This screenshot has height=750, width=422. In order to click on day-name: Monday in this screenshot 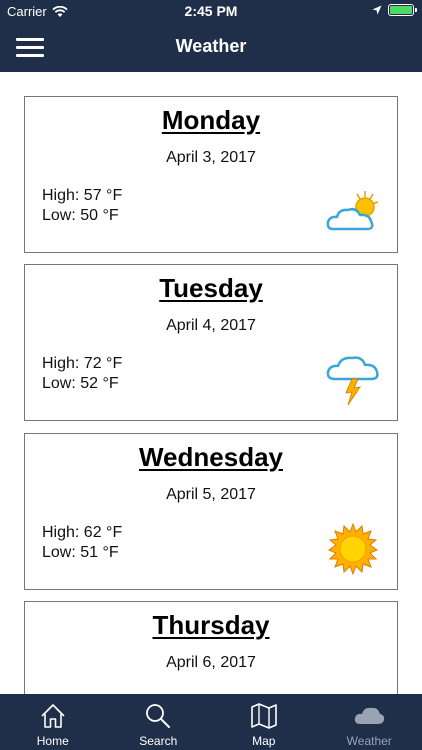, I will do `click(211, 120)`.